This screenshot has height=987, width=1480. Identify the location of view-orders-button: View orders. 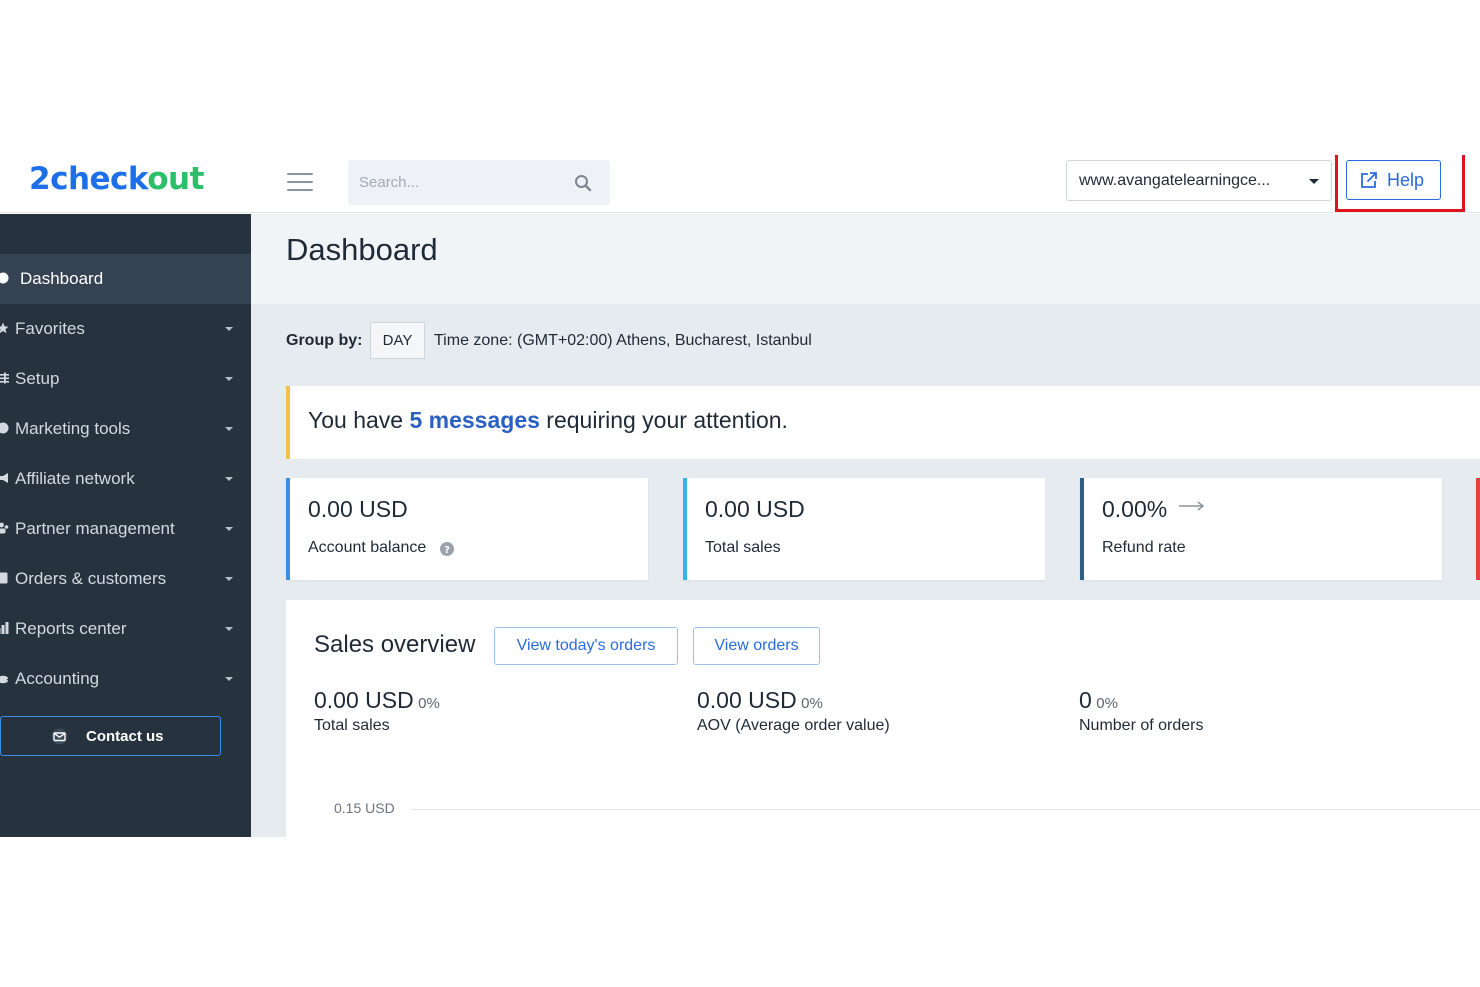
(756, 646).